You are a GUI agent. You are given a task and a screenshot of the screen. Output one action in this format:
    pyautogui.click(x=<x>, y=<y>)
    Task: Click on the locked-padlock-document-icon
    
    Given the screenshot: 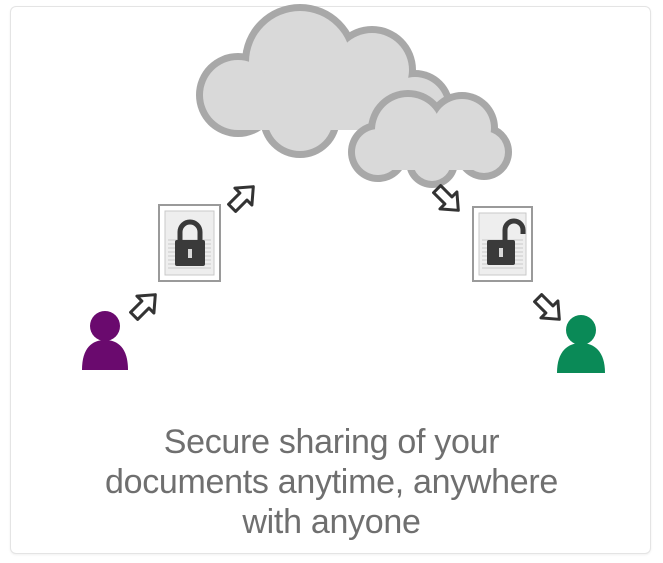 What is the action you would take?
    pyautogui.click(x=189, y=243)
    